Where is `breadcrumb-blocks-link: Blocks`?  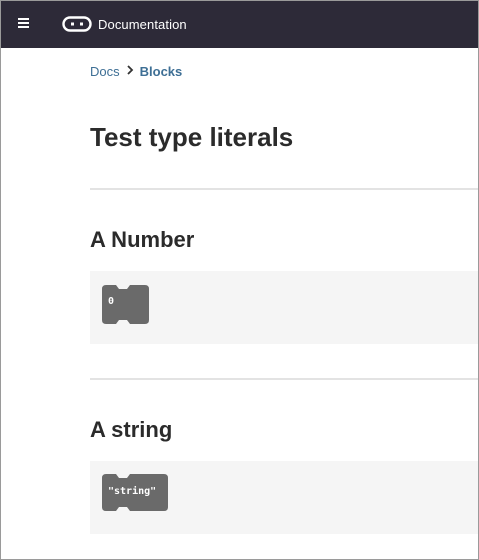 breadcrumb-blocks-link: Blocks is located at coordinates (161, 72).